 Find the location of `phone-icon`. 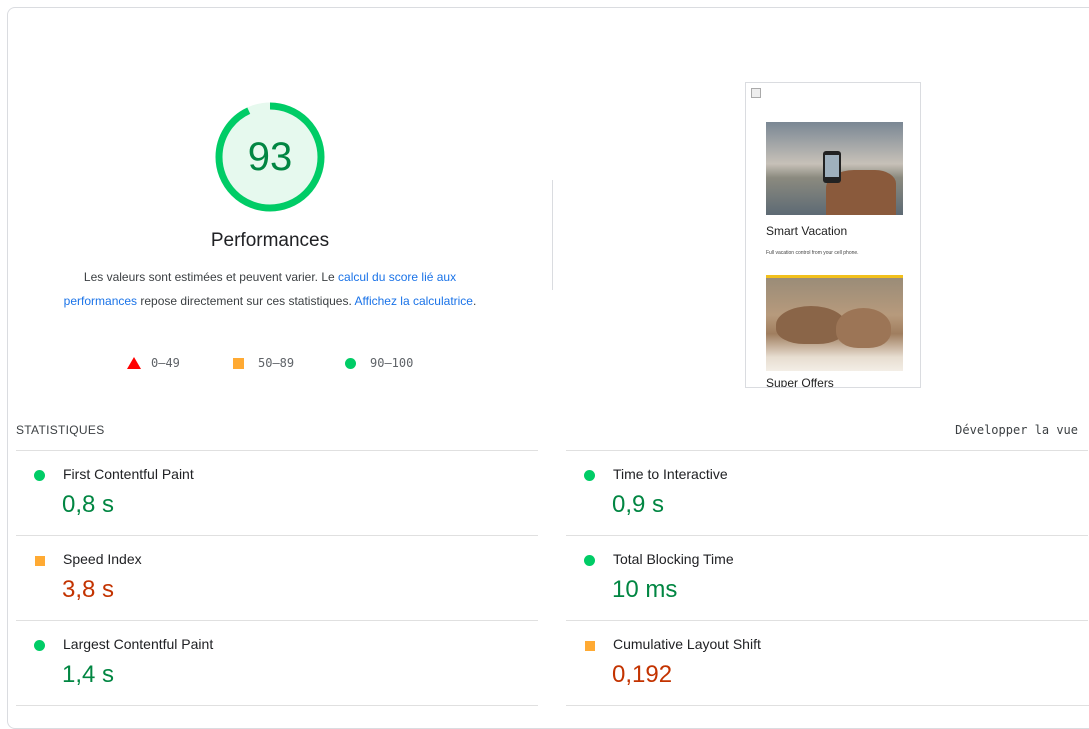

phone-icon is located at coordinates (832, 167).